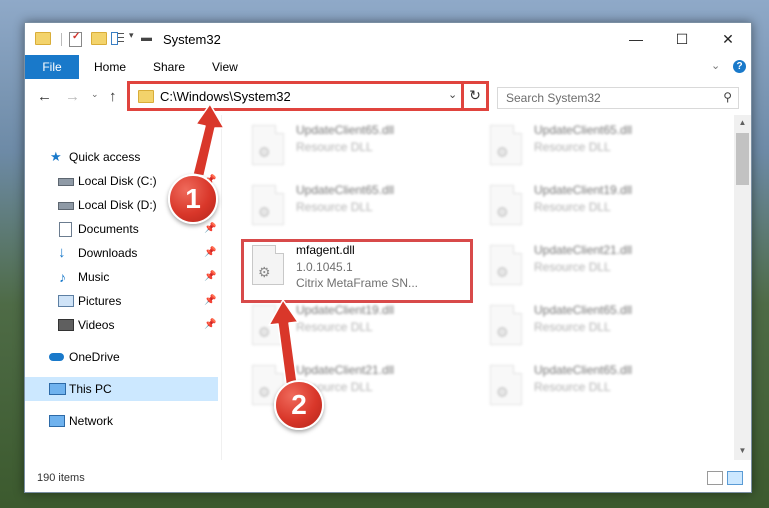  I want to click on step-1-badge: 1, so click(193, 199).